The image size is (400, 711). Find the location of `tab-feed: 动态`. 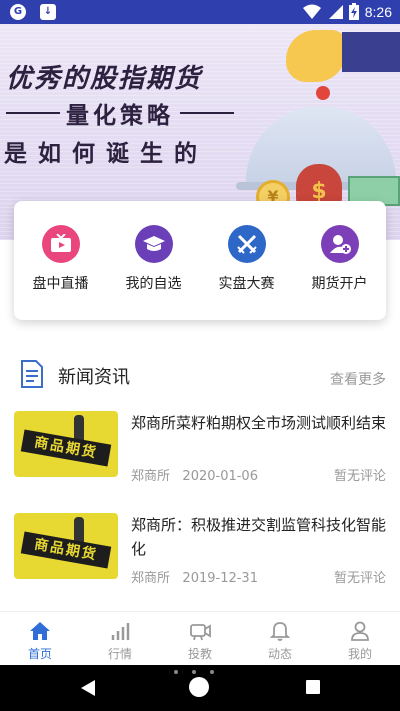

tab-feed: 动态 is located at coordinates (280, 638).